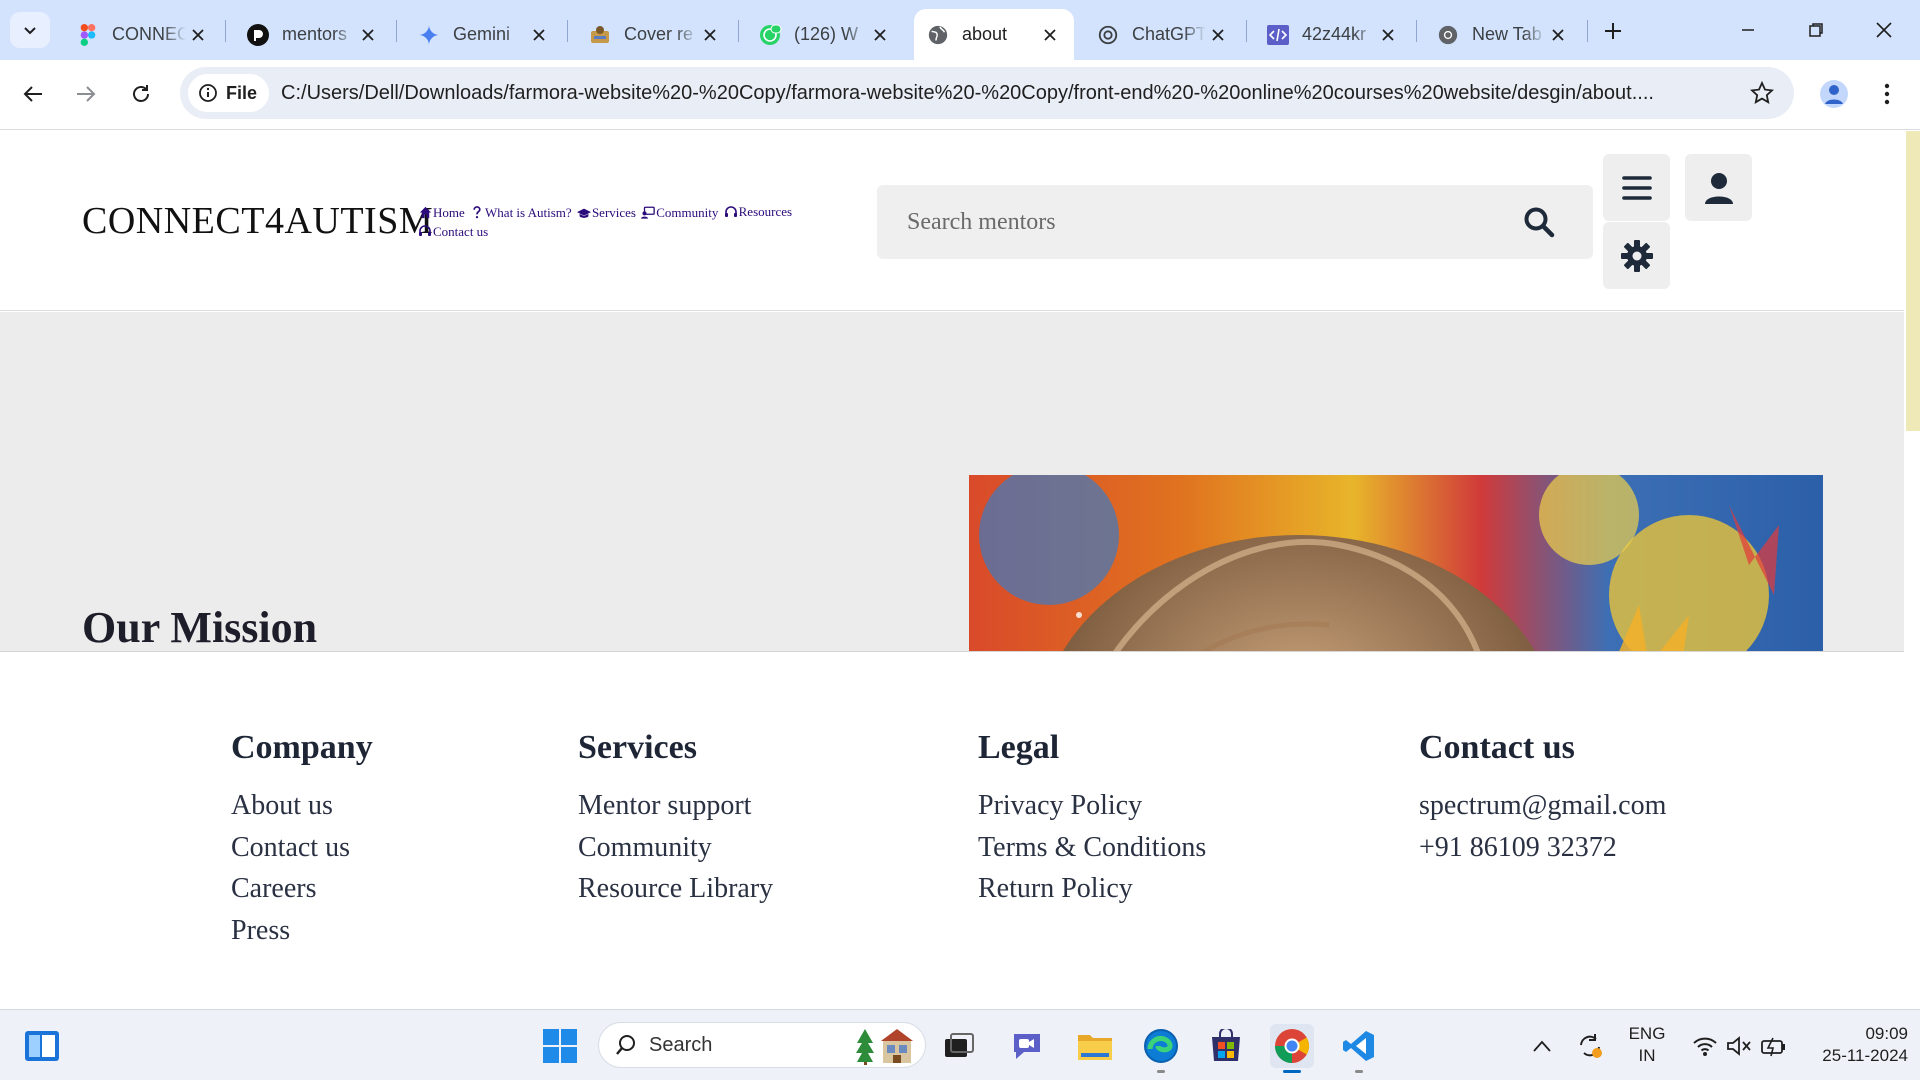  I want to click on nav-community-link: Community, so click(679, 212).